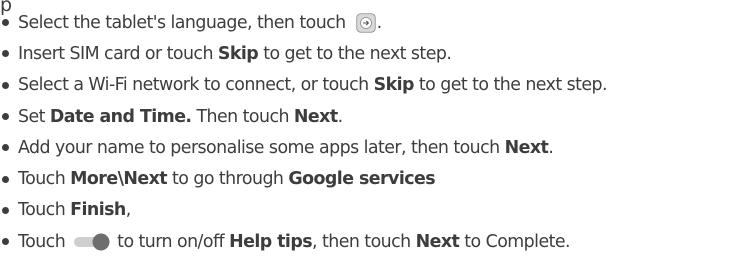  What do you see at coordinates (184, 22) in the screenshot?
I see `step-text: Select the tablet's language, then touch` at bounding box center [184, 22].